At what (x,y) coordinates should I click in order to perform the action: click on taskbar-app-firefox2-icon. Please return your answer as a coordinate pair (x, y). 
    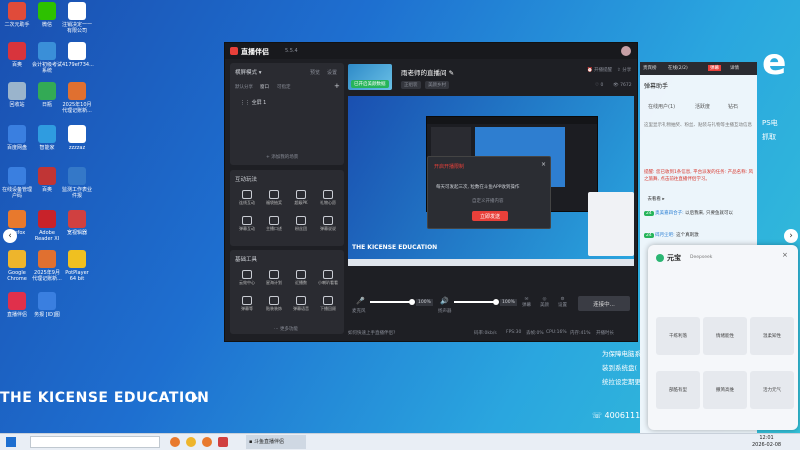
    Looking at the image, I should click on (207, 442).